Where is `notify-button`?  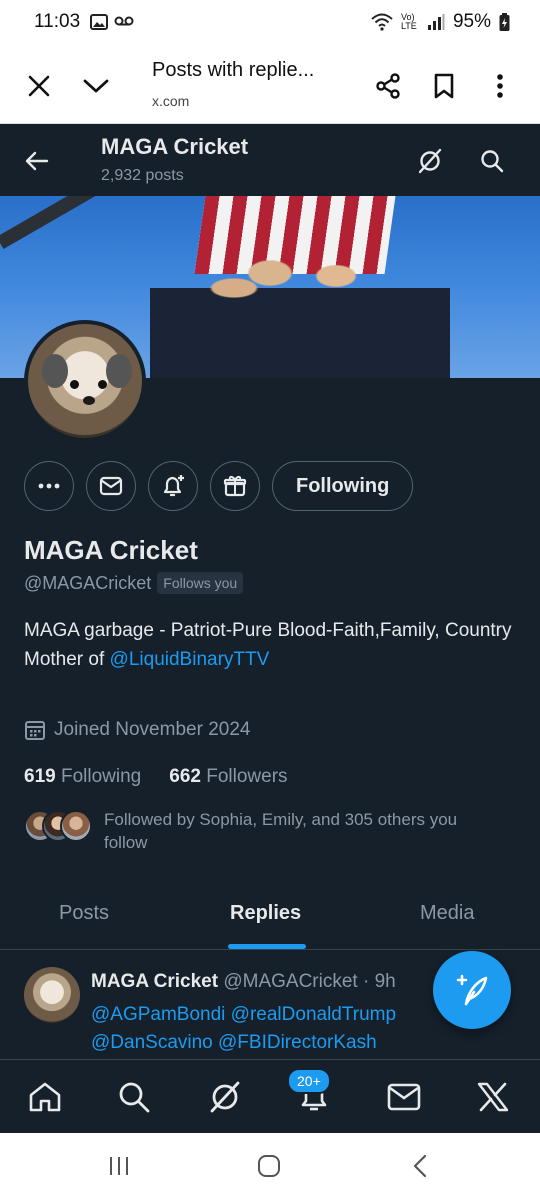 notify-button is located at coordinates (173, 486).